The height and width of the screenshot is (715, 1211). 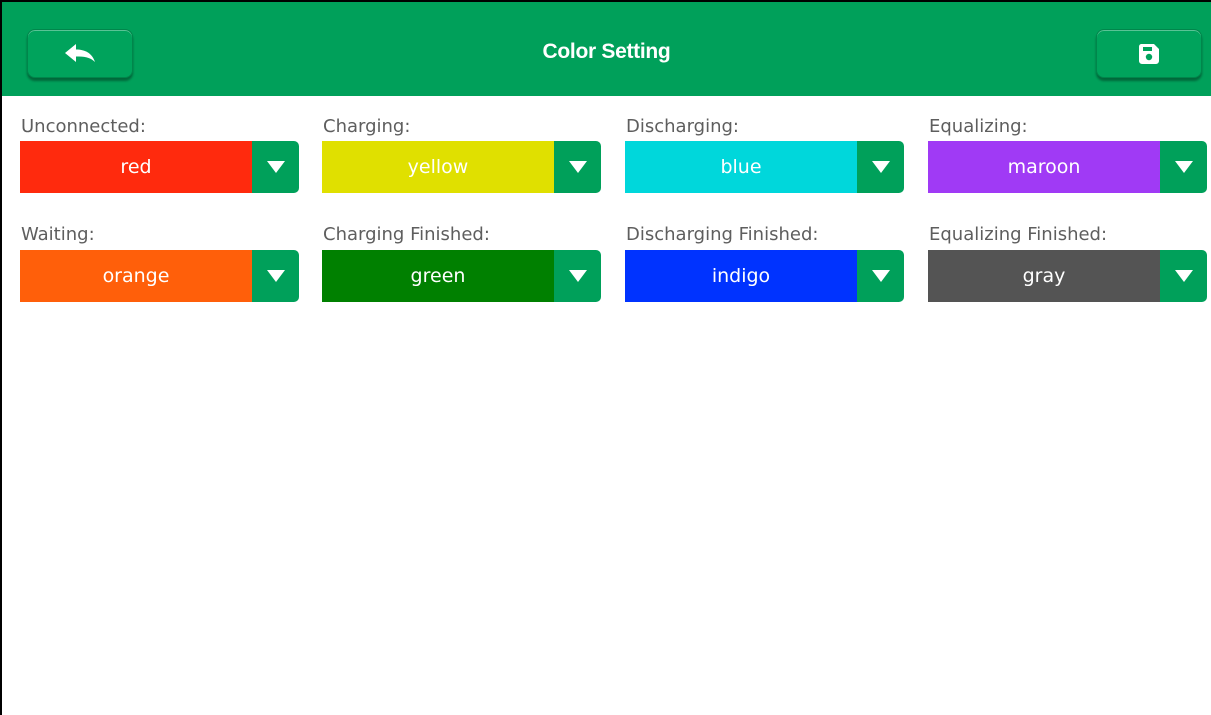 I want to click on label-discharging-finished: Discharging Finished:, so click(x=722, y=234).